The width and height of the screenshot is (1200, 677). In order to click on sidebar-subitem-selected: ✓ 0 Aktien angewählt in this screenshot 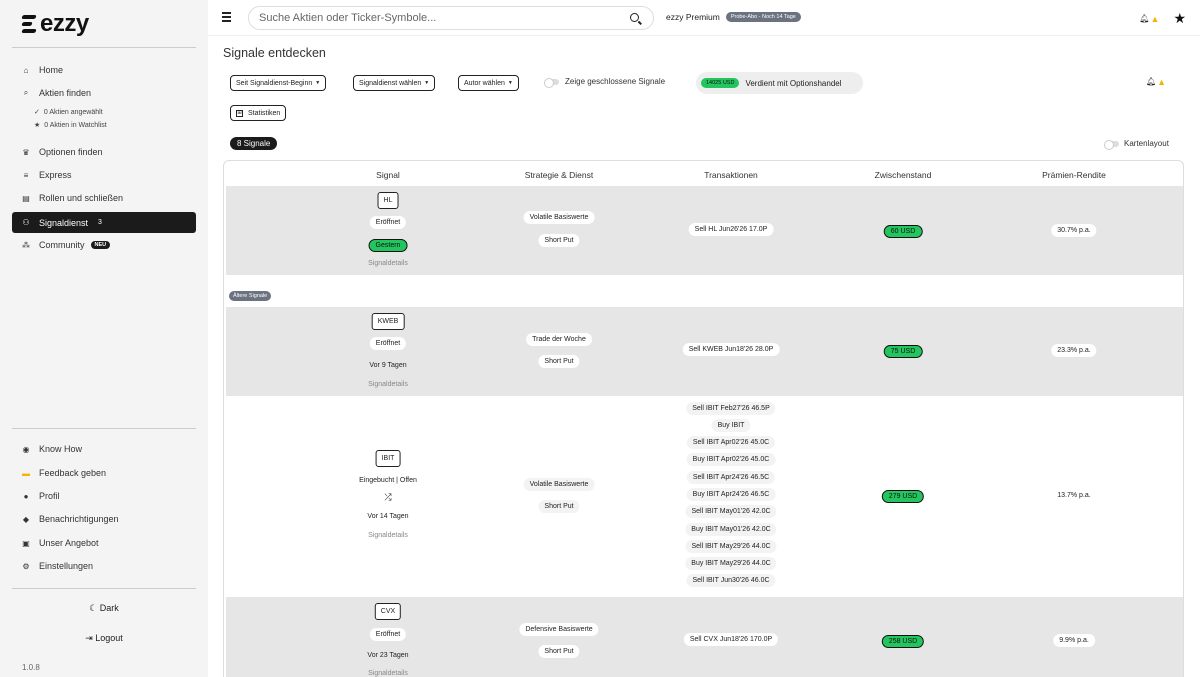, I will do `click(68, 112)`.